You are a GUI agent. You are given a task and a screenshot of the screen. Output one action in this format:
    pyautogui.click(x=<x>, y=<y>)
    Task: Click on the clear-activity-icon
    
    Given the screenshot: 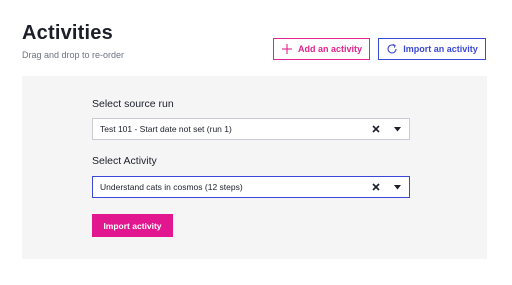 What is the action you would take?
    pyautogui.click(x=376, y=187)
    